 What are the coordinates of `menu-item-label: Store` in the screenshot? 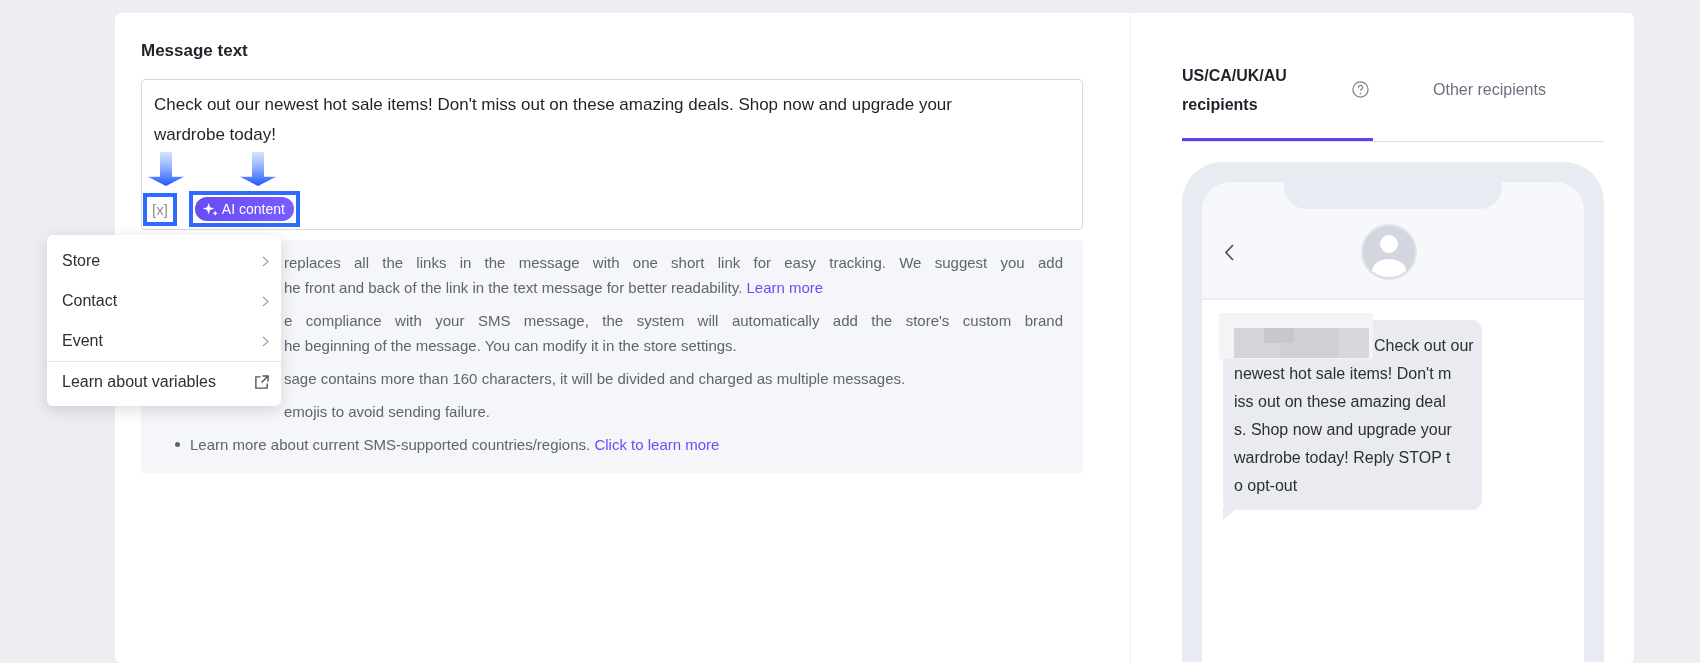 It's located at (81, 261).